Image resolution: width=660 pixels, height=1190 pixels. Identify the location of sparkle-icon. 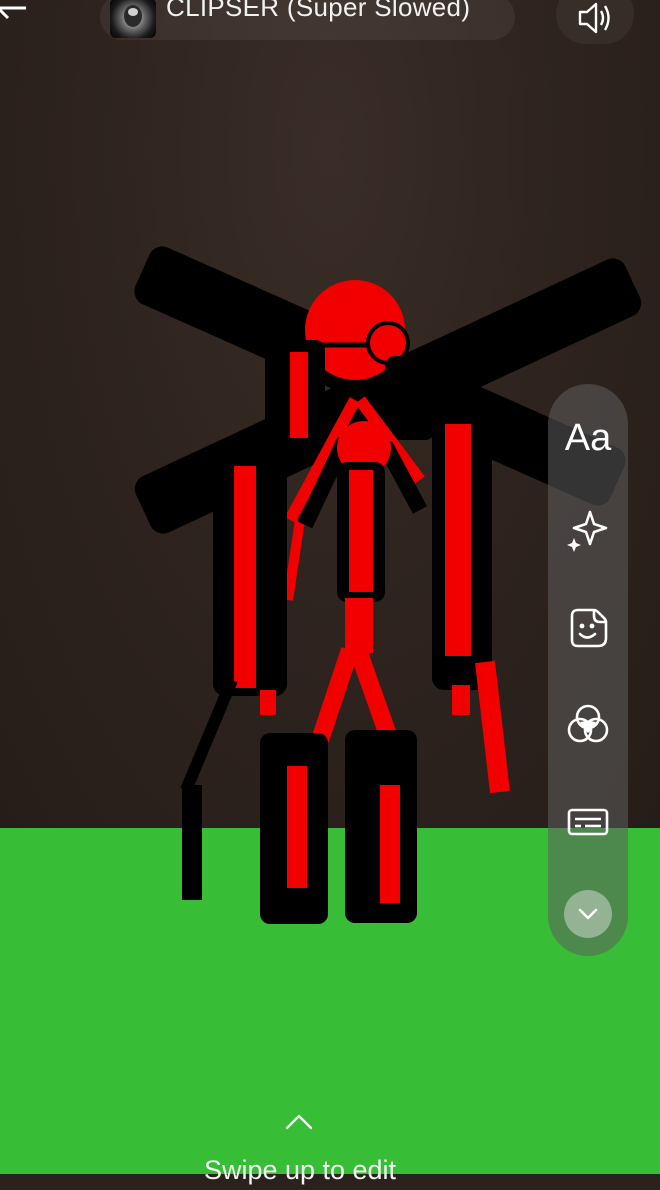
(587, 531).